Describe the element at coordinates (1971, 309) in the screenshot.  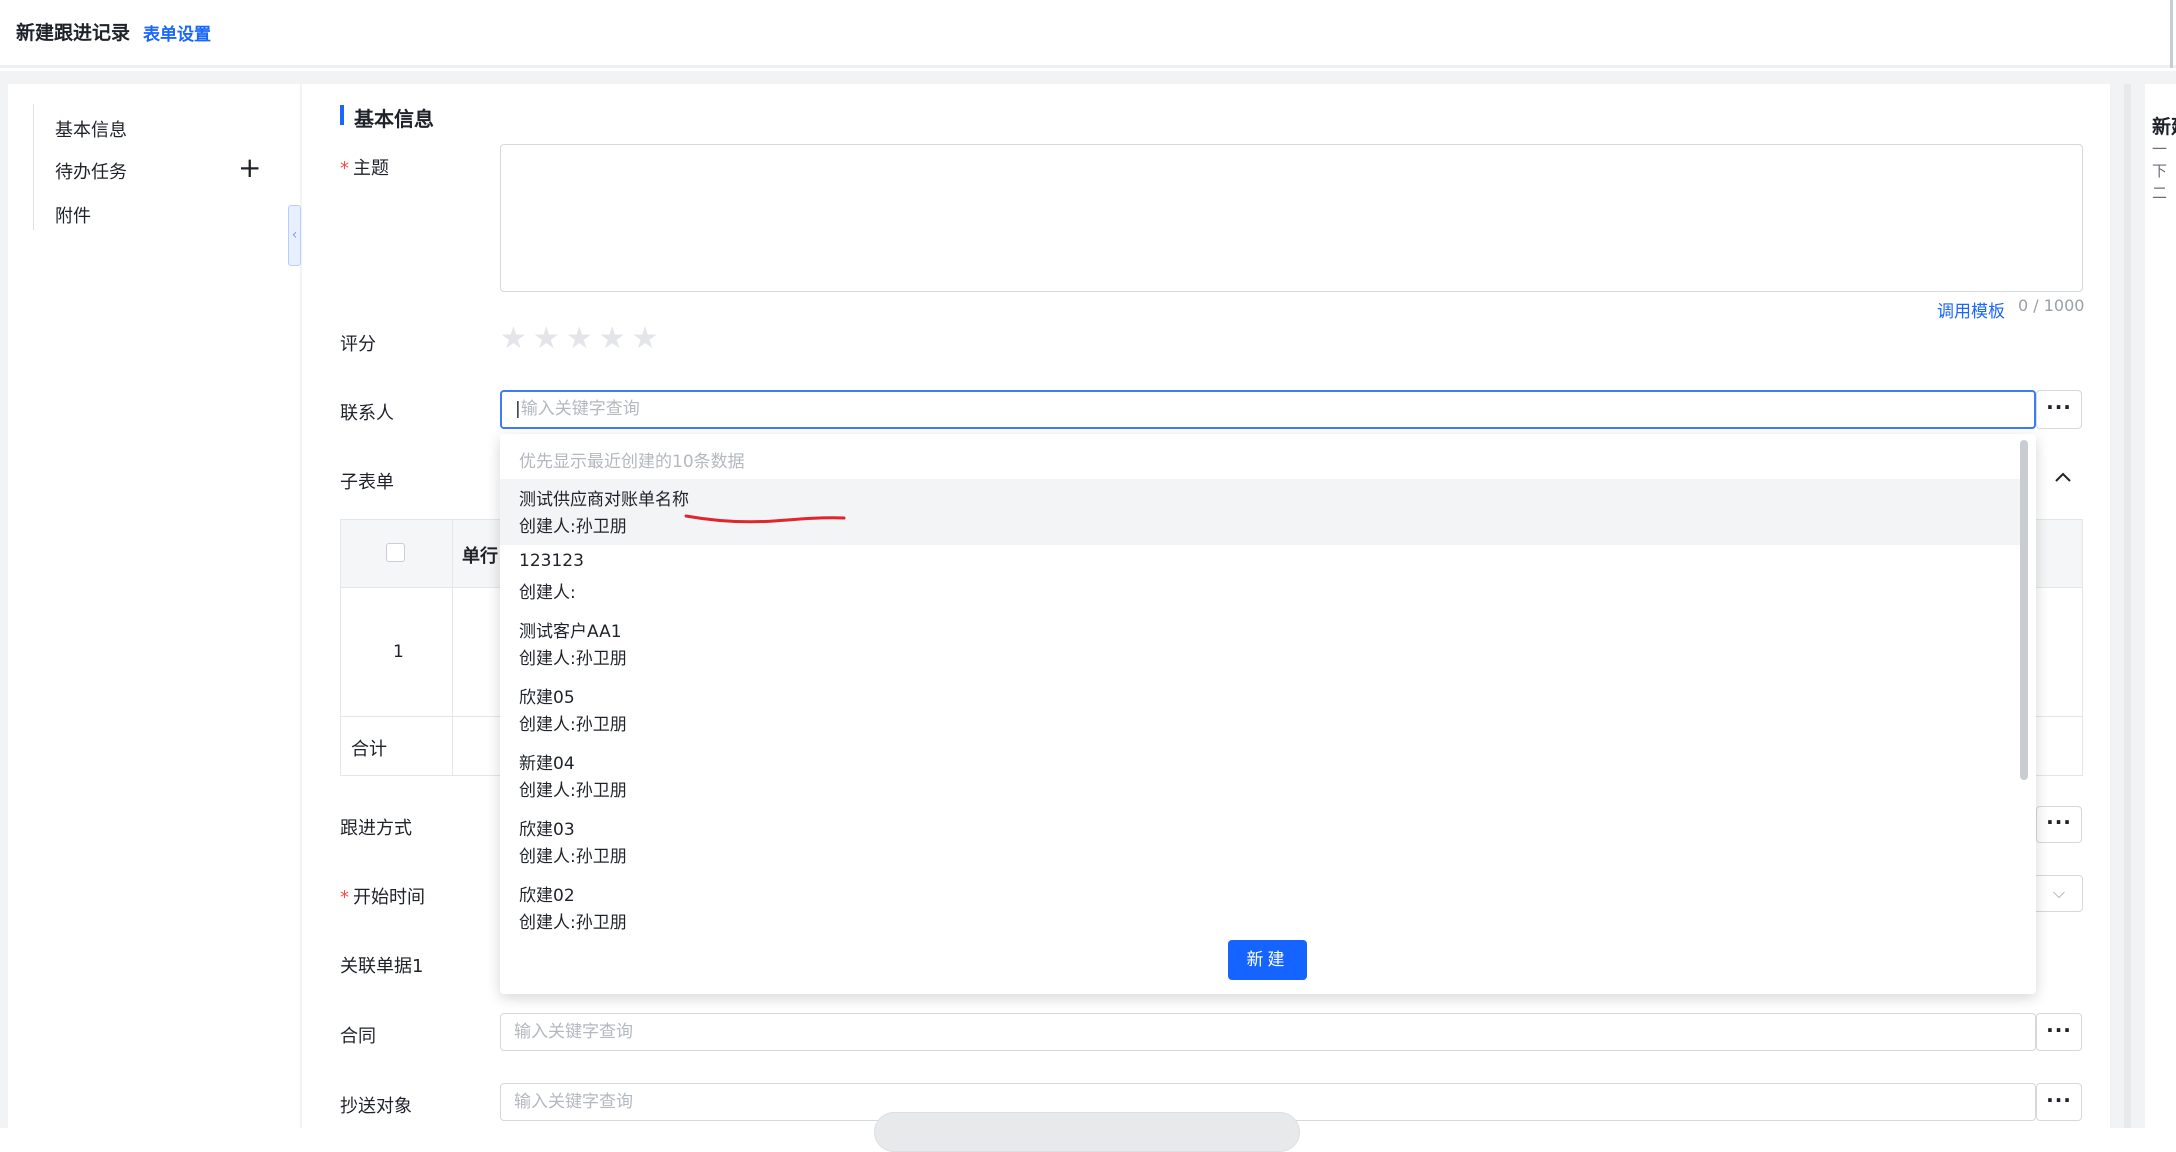
I see `use-template-link: 调用模板` at that location.